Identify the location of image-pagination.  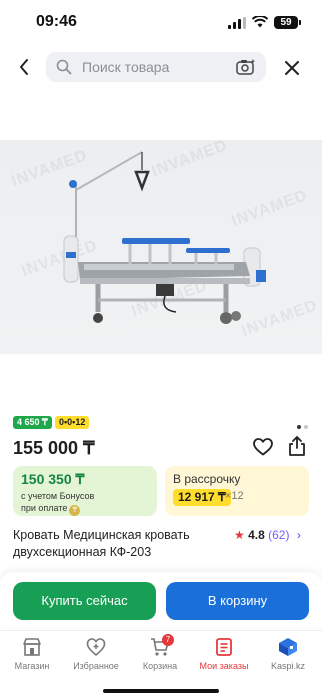
(301, 425).